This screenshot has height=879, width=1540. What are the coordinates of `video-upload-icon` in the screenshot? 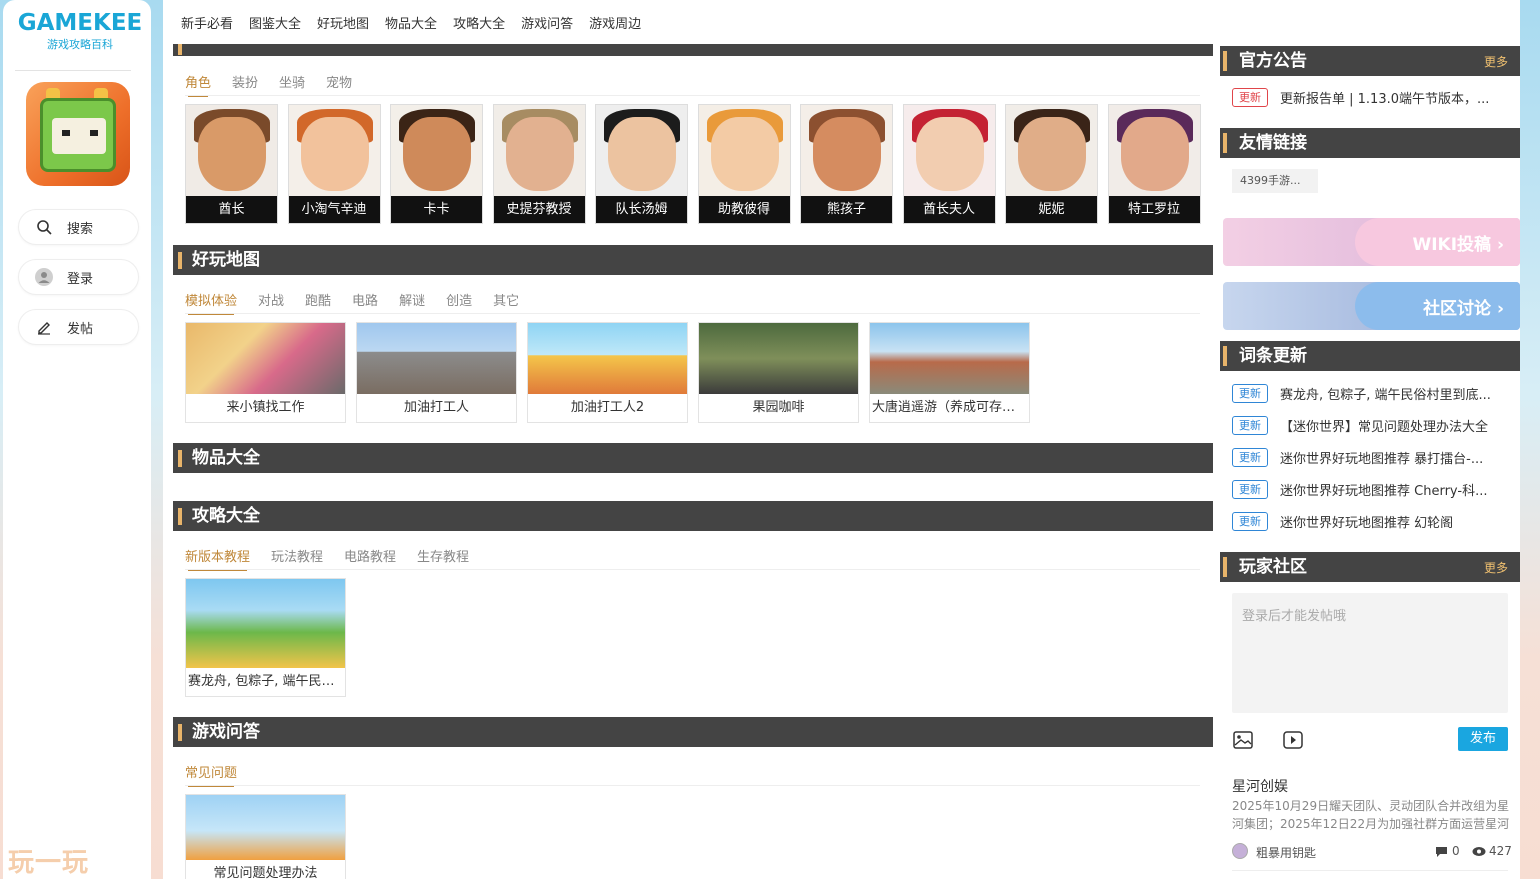 It's located at (1293, 742).